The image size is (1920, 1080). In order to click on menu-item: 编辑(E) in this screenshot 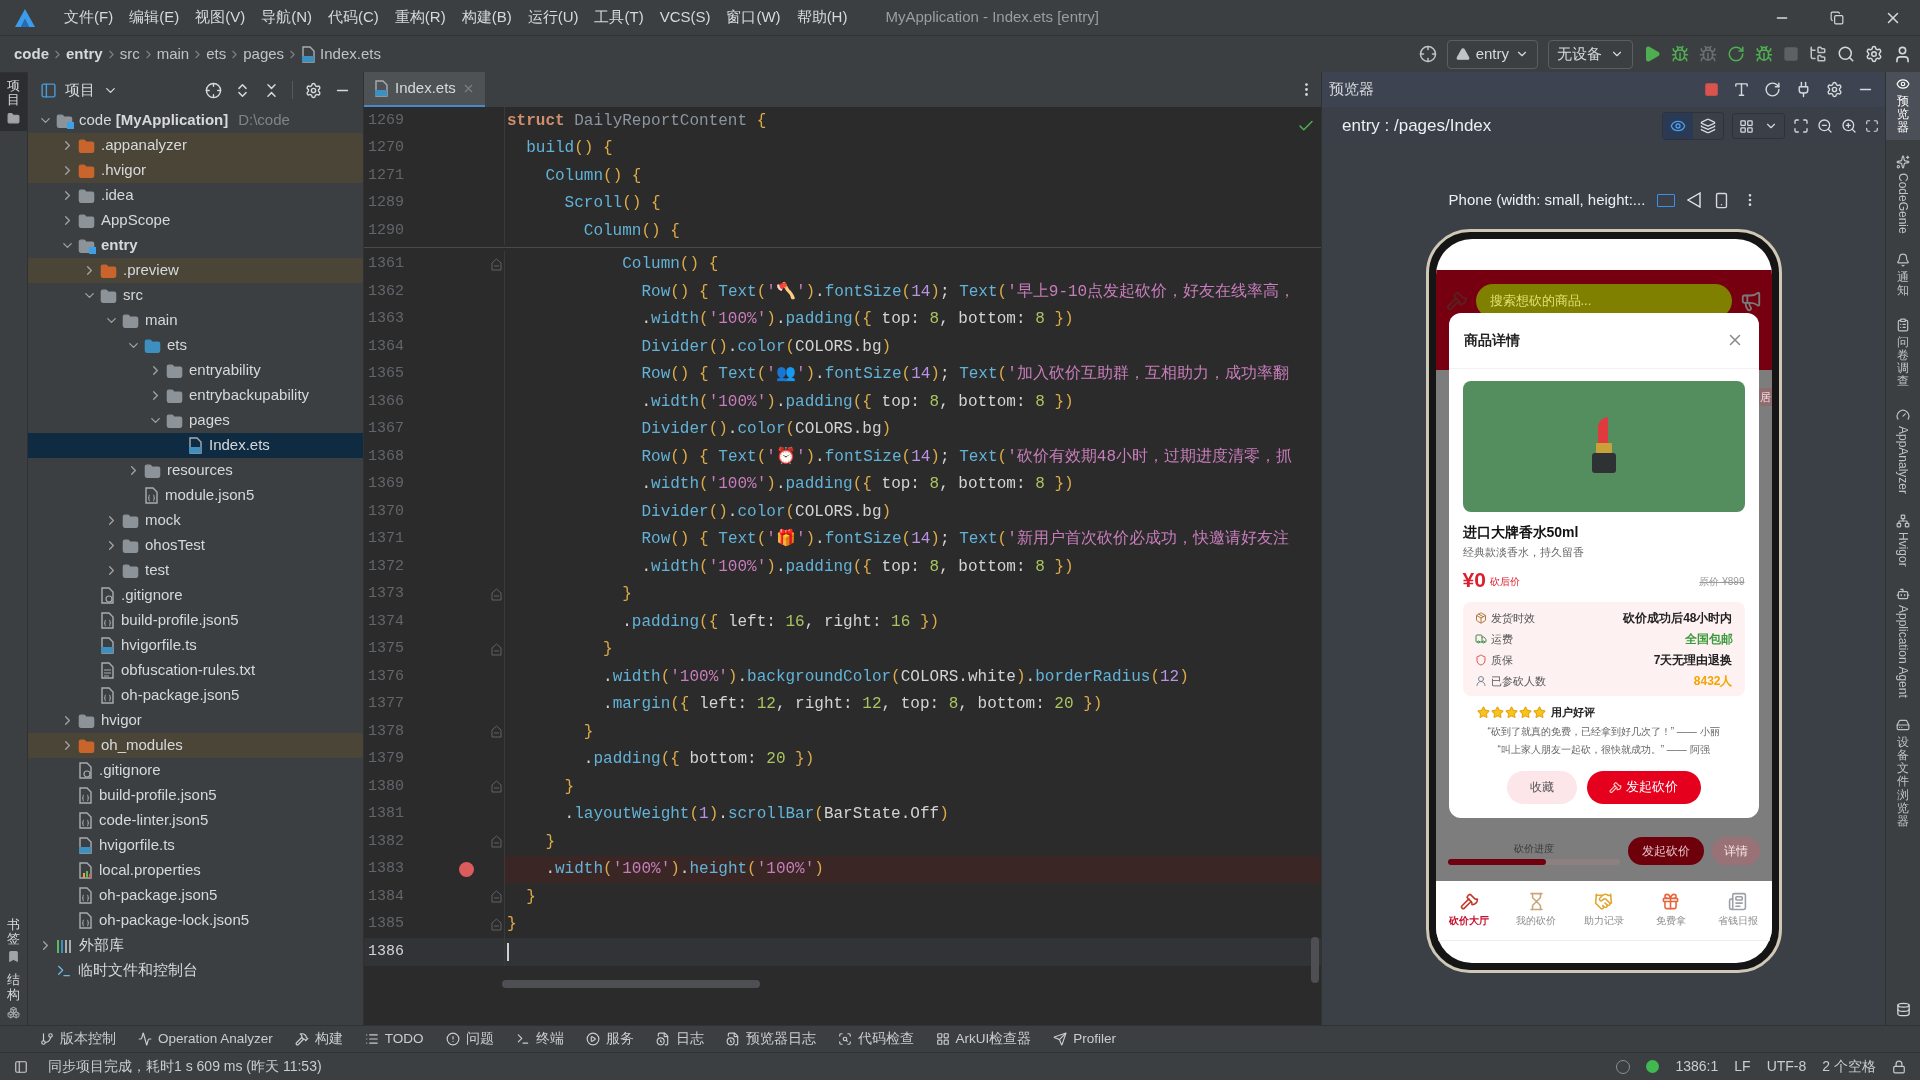, I will do `click(154, 17)`.